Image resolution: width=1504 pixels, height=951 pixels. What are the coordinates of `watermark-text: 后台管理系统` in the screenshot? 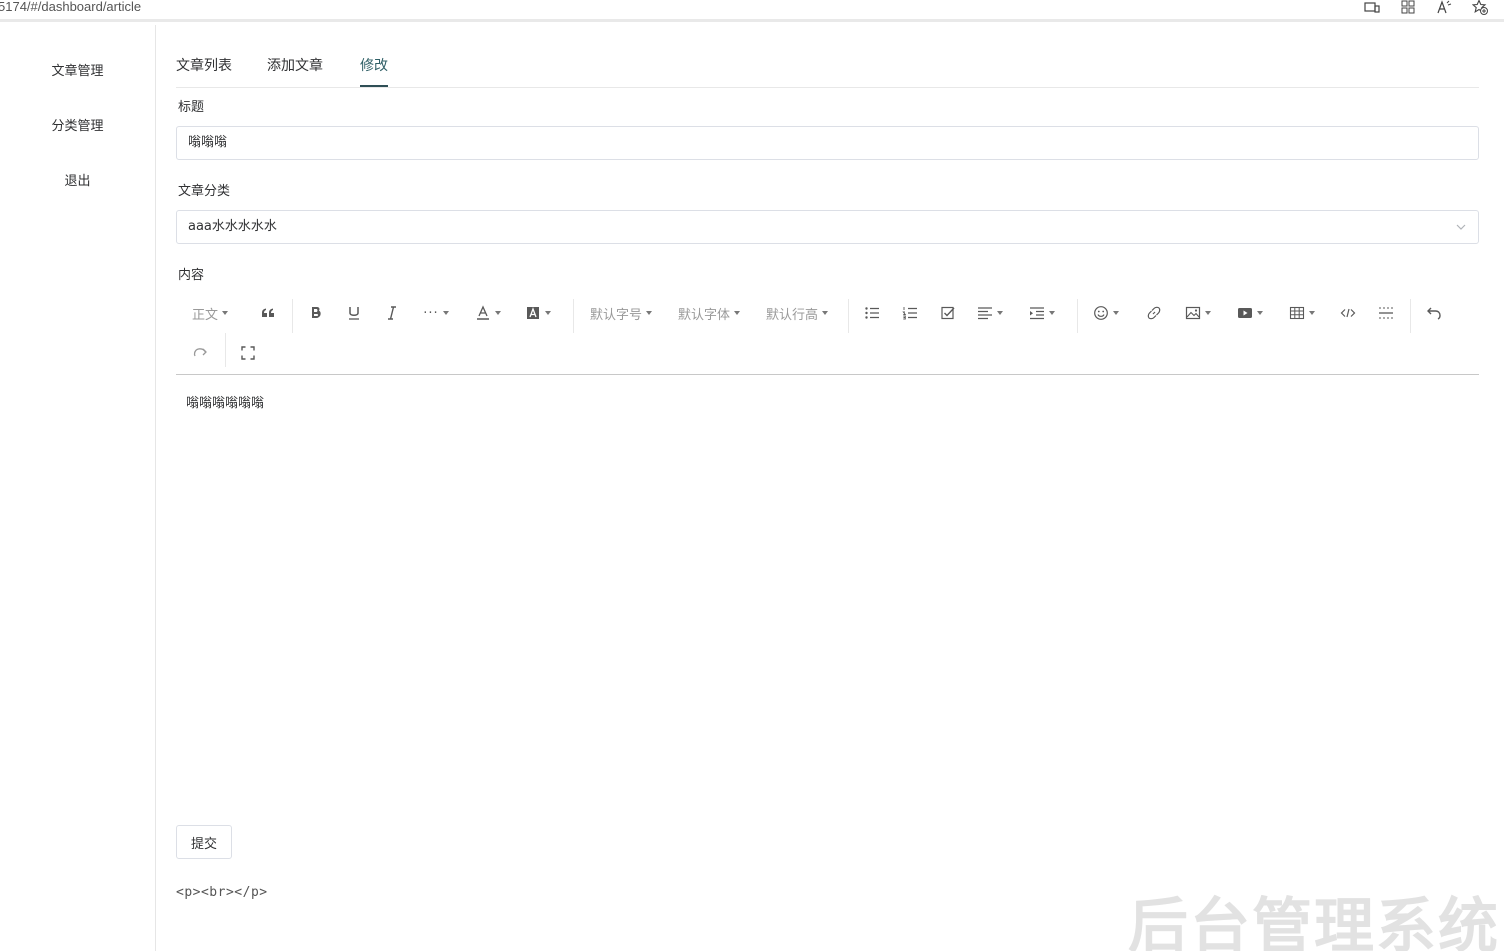 It's located at (1314, 921).